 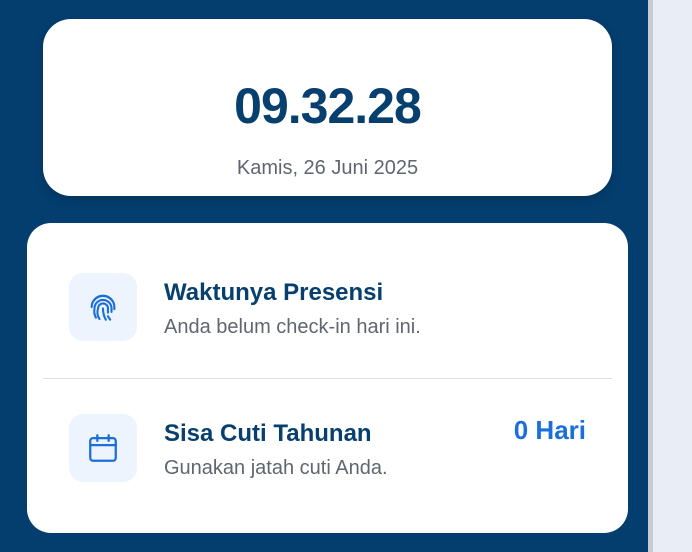 I want to click on divider, so click(x=327, y=378).